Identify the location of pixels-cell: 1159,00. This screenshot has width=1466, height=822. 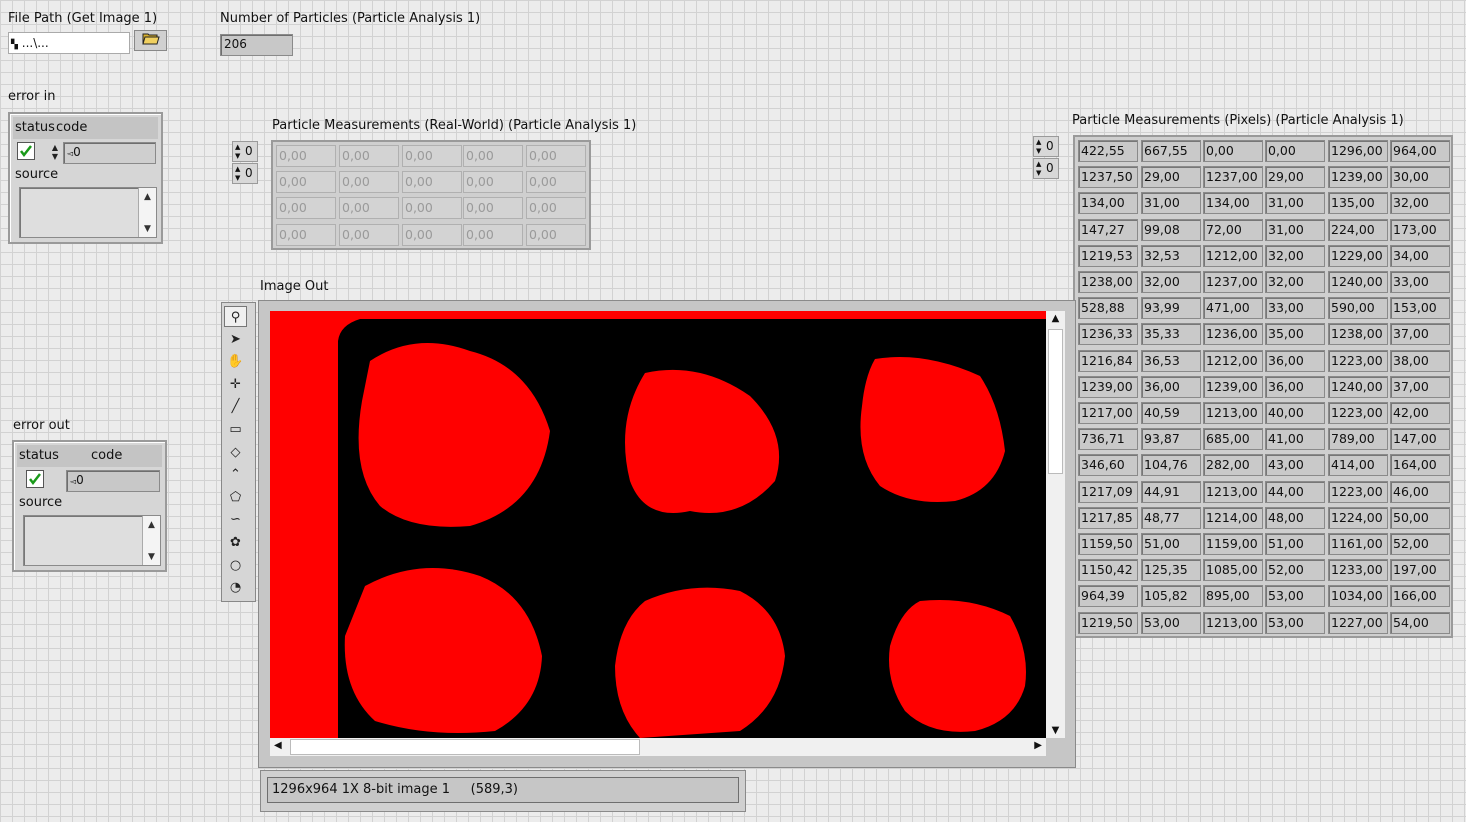
(1233, 544).